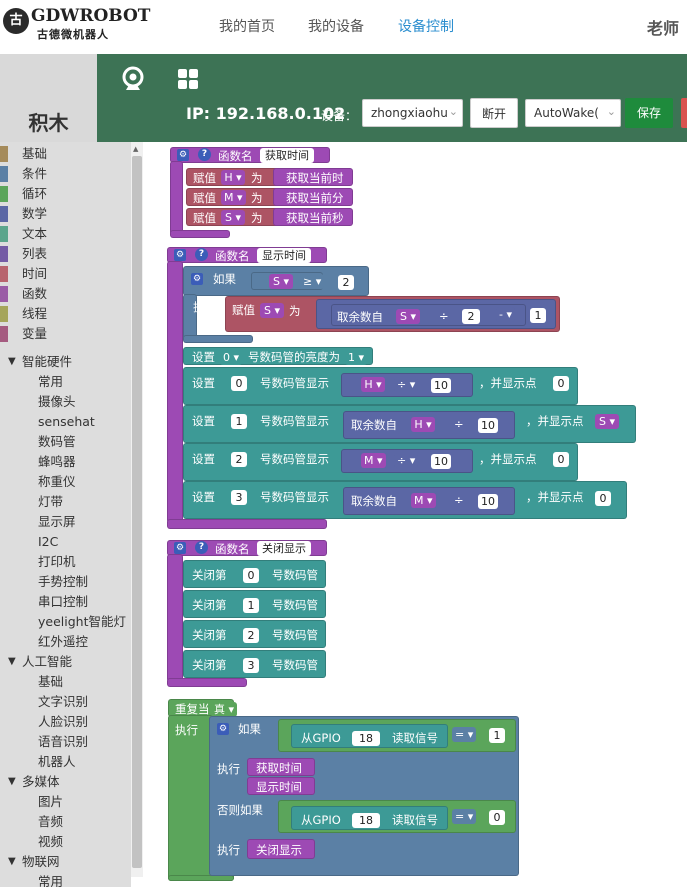 The height and width of the screenshot is (887, 687). I want to click on category-subitem: sensehat, so click(65, 422).